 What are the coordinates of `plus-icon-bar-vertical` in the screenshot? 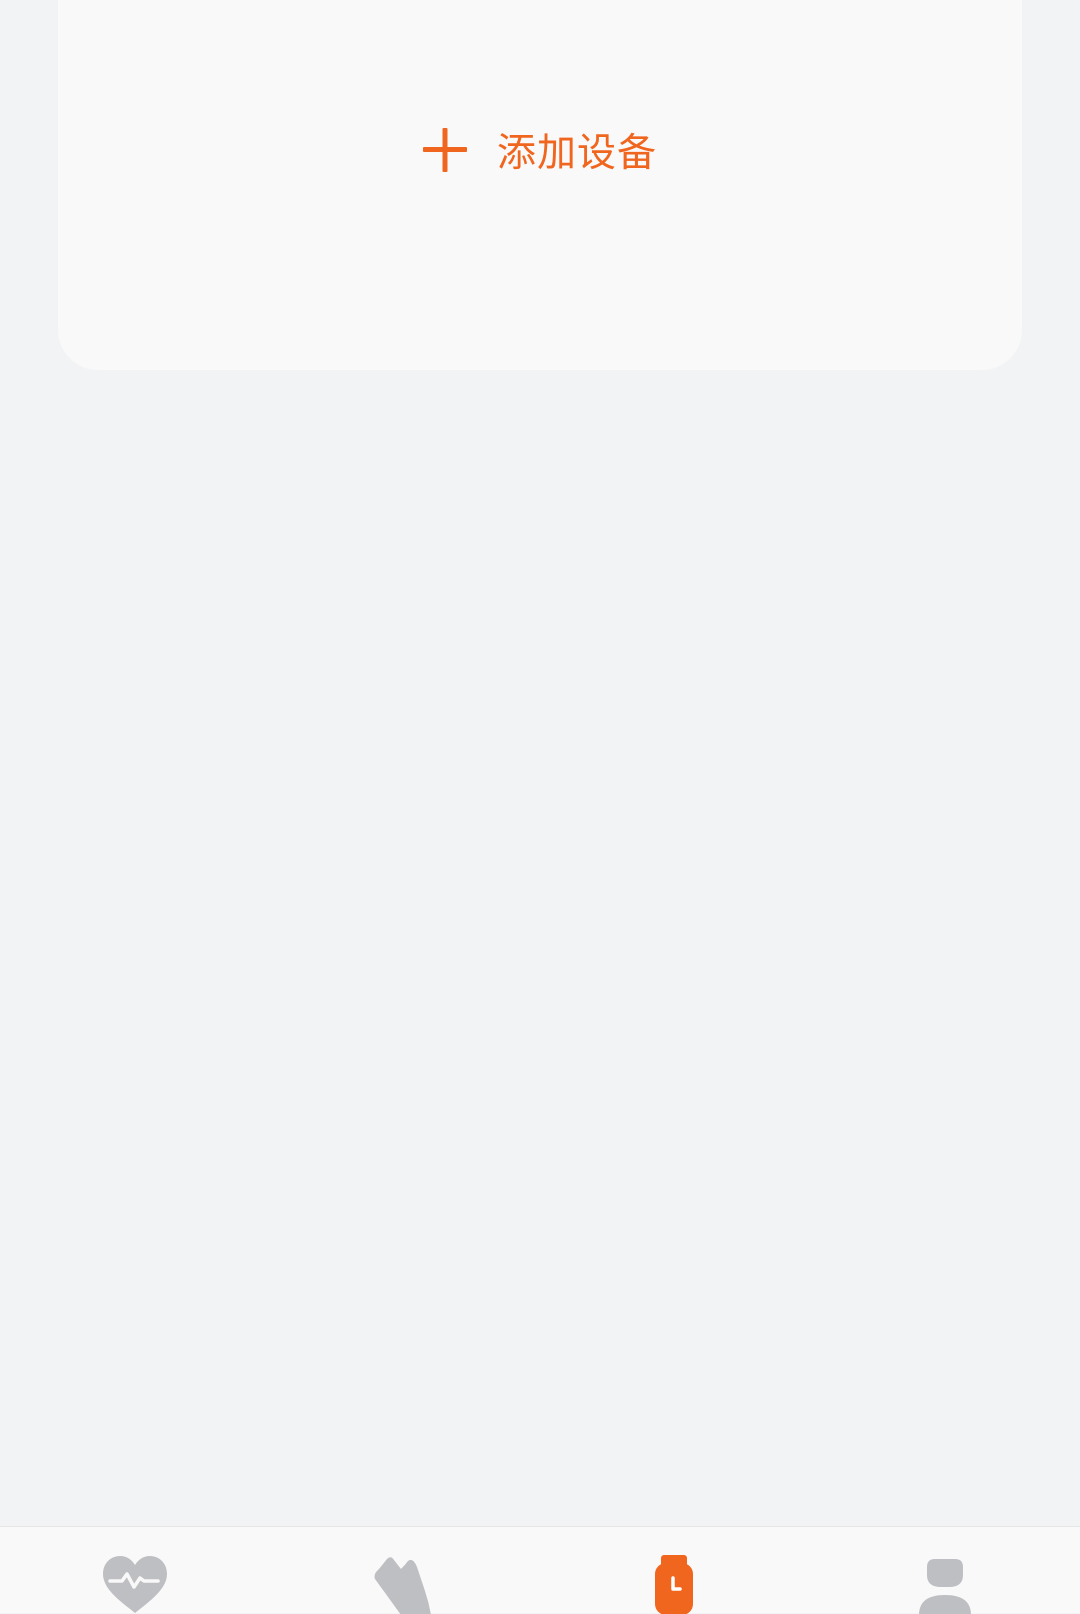 It's located at (445, 150).